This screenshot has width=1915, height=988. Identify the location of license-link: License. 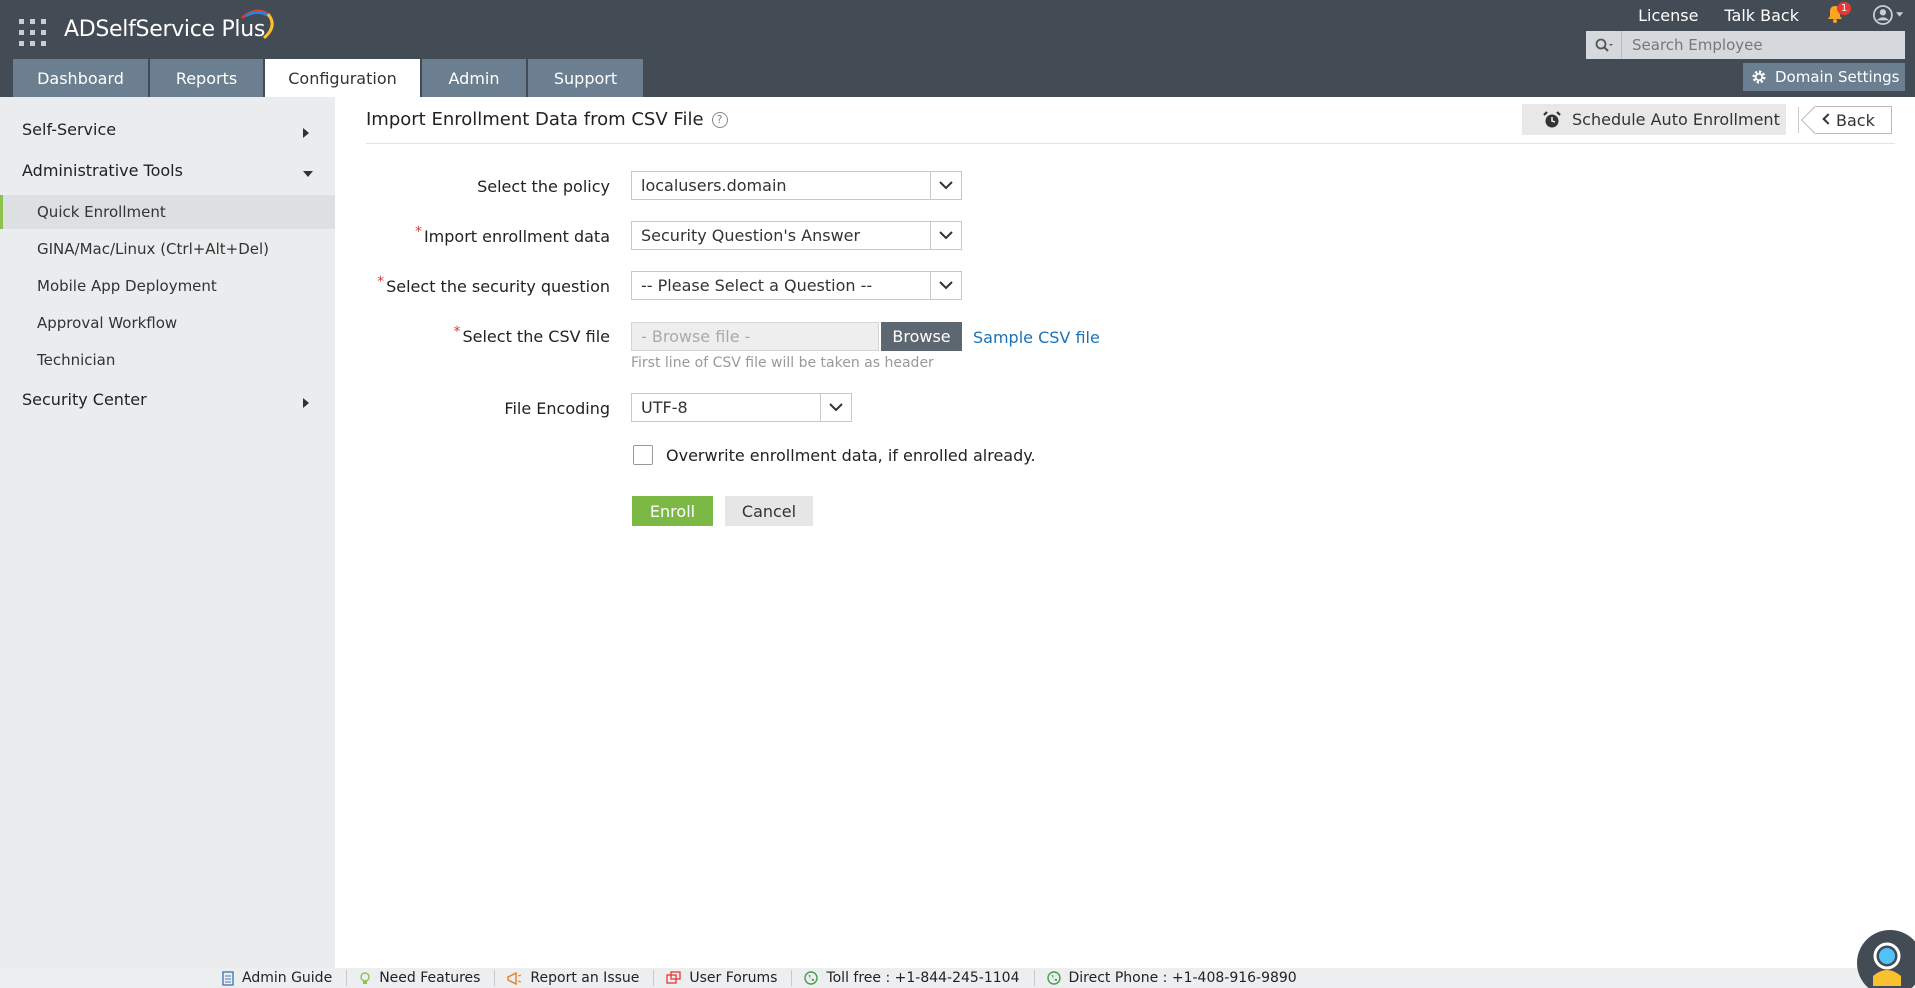
(1668, 15).